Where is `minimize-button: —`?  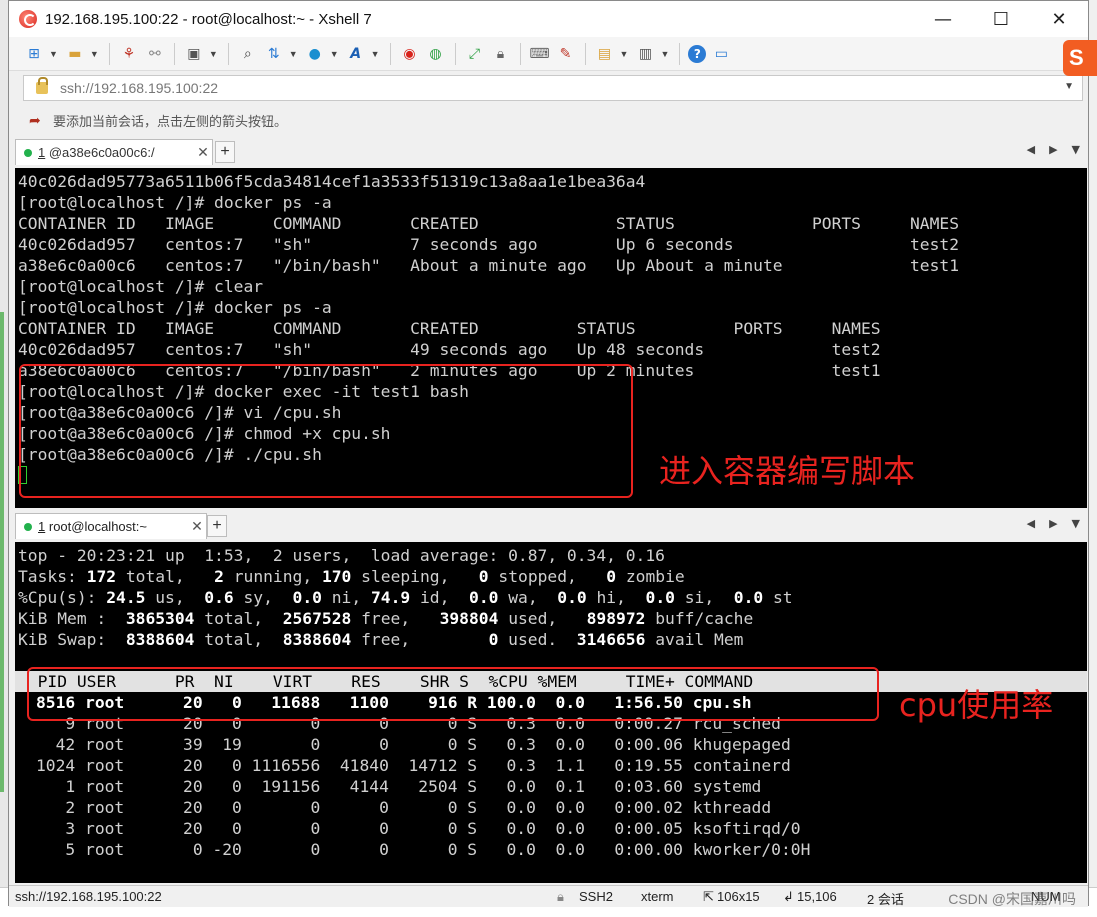
minimize-button: — is located at coordinates (943, 19).